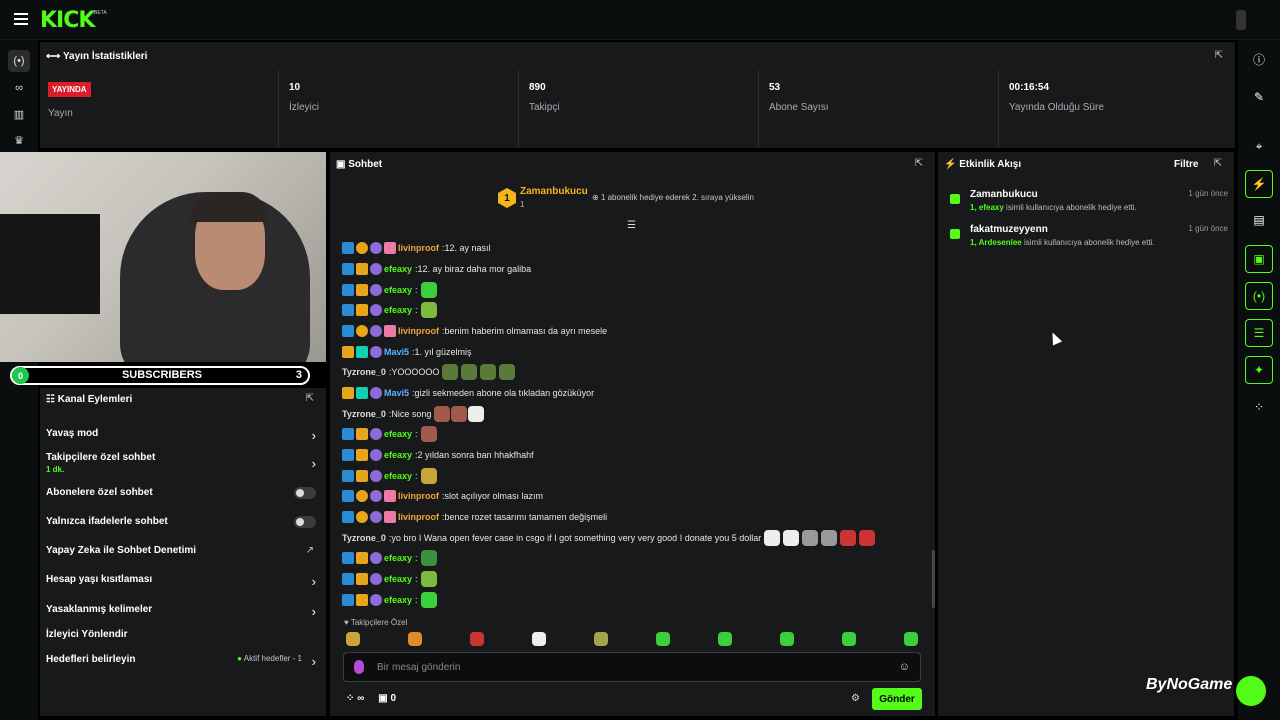 The height and width of the screenshot is (720, 1280). What do you see at coordinates (419, 667) in the screenshot?
I see `chat-input-placeholder: Bir mesaj gönderin` at bounding box center [419, 667].